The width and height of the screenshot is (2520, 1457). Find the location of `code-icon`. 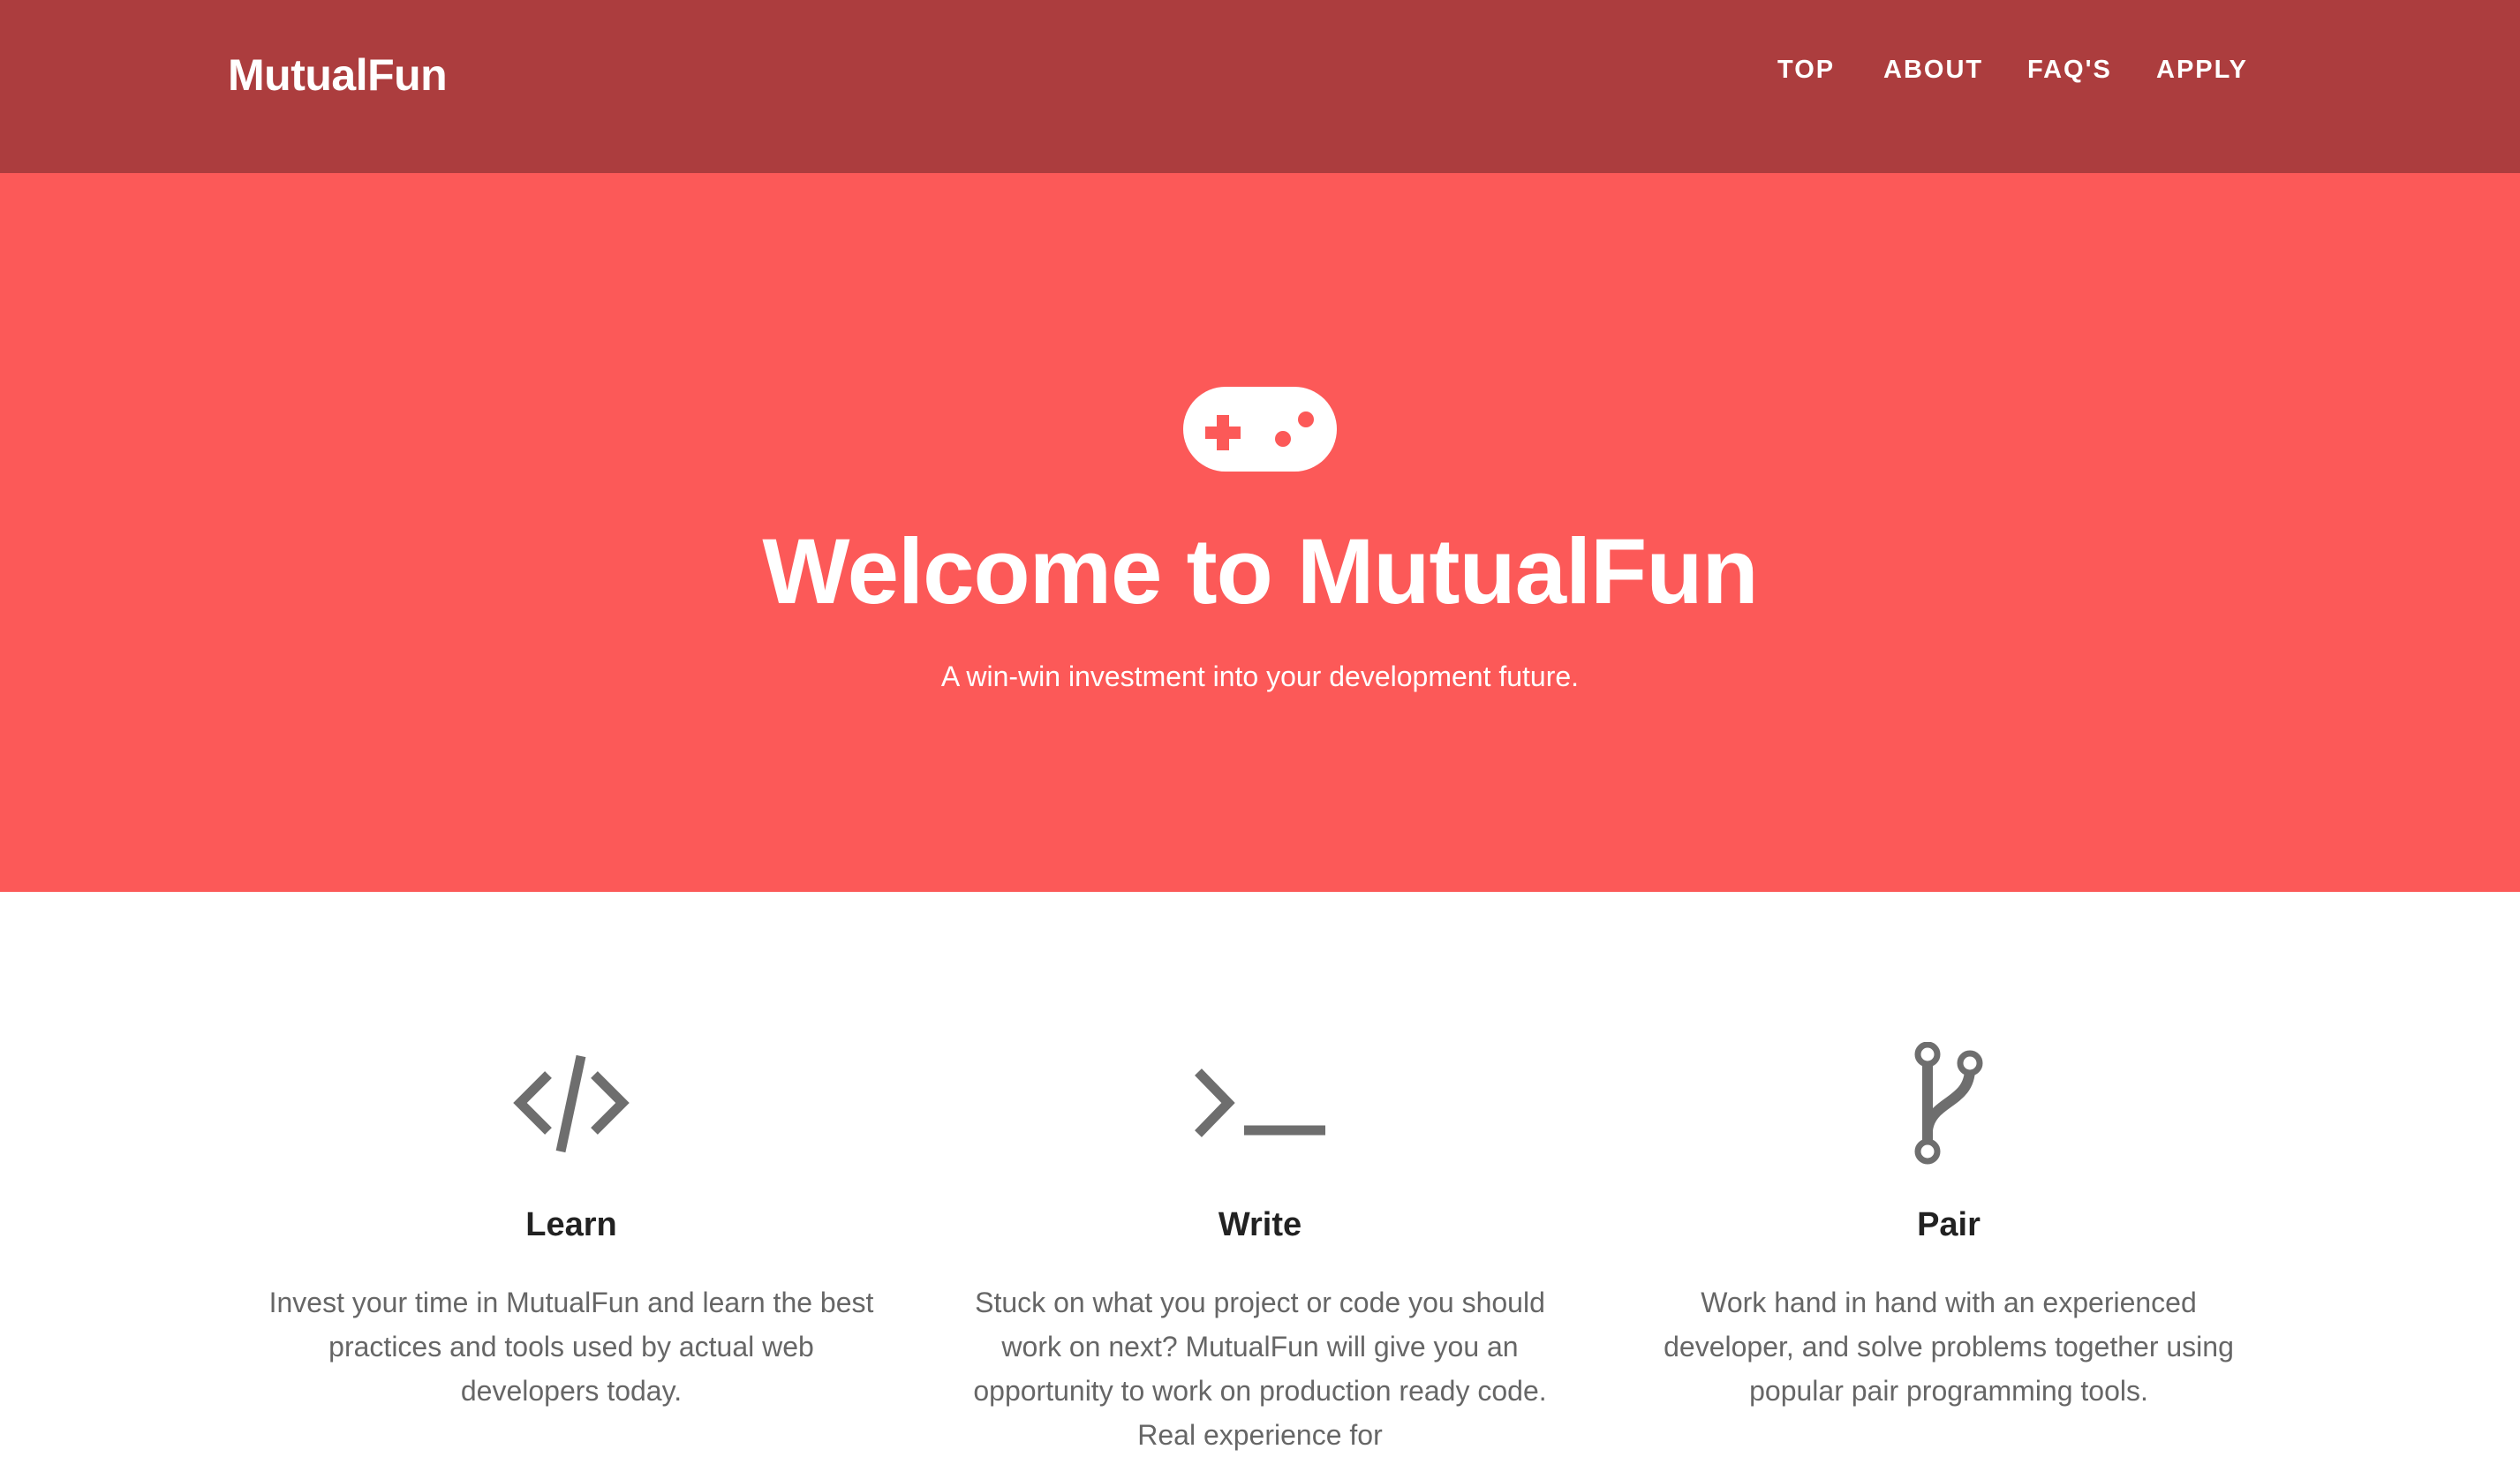

code-icon is located at coordinates (571, 1103).